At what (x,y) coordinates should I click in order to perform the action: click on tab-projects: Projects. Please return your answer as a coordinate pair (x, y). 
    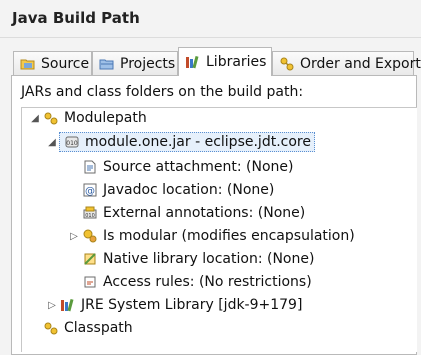
    Looking at the image, I should click on (135, 63).